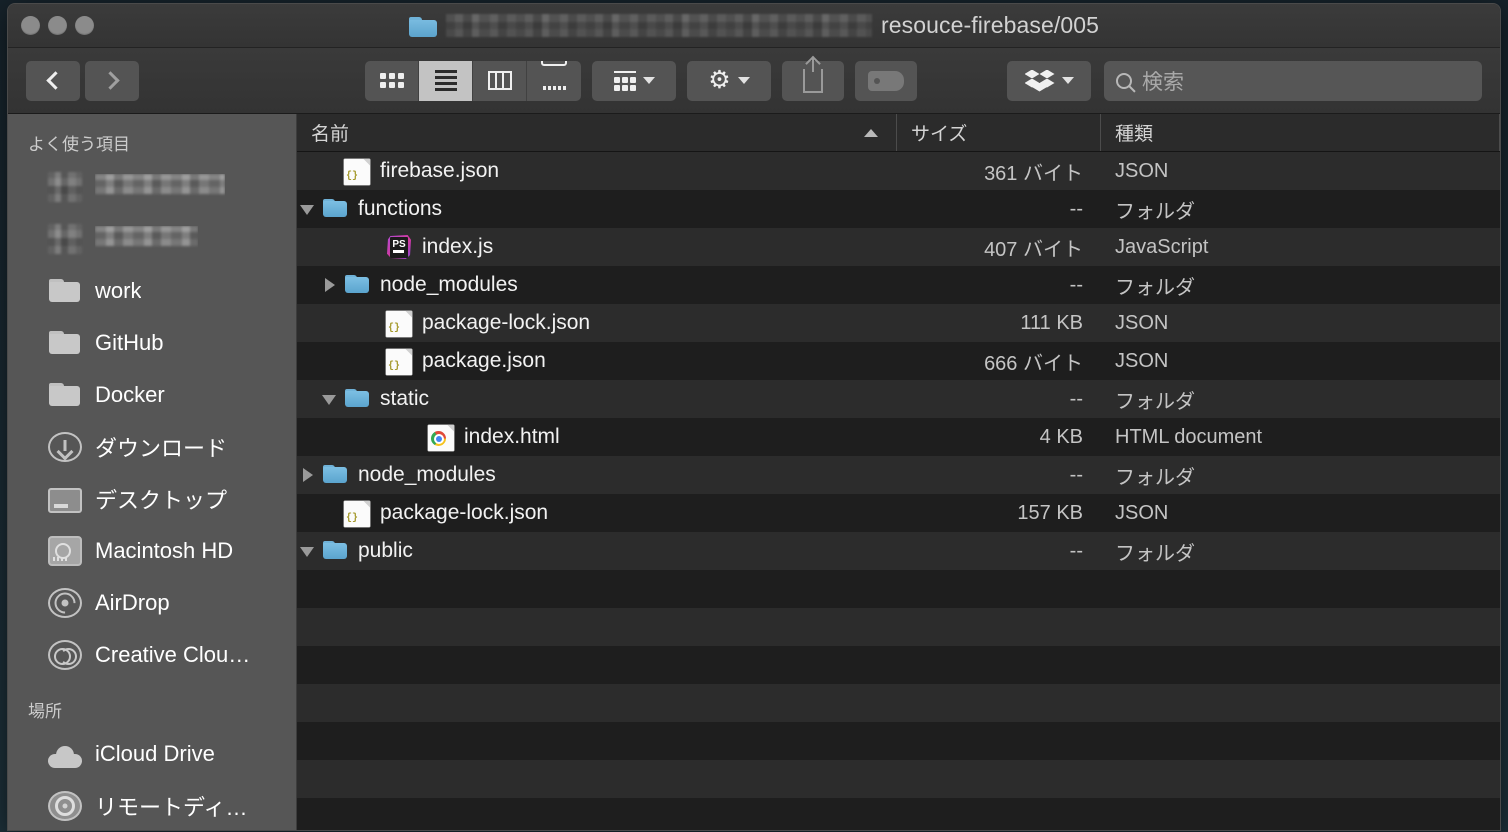 The image size is (1508, 832). What do you see at coordinates (554, 80) in the screenshot?
I see `gallery-view-button` at bounding box center [554, 80].